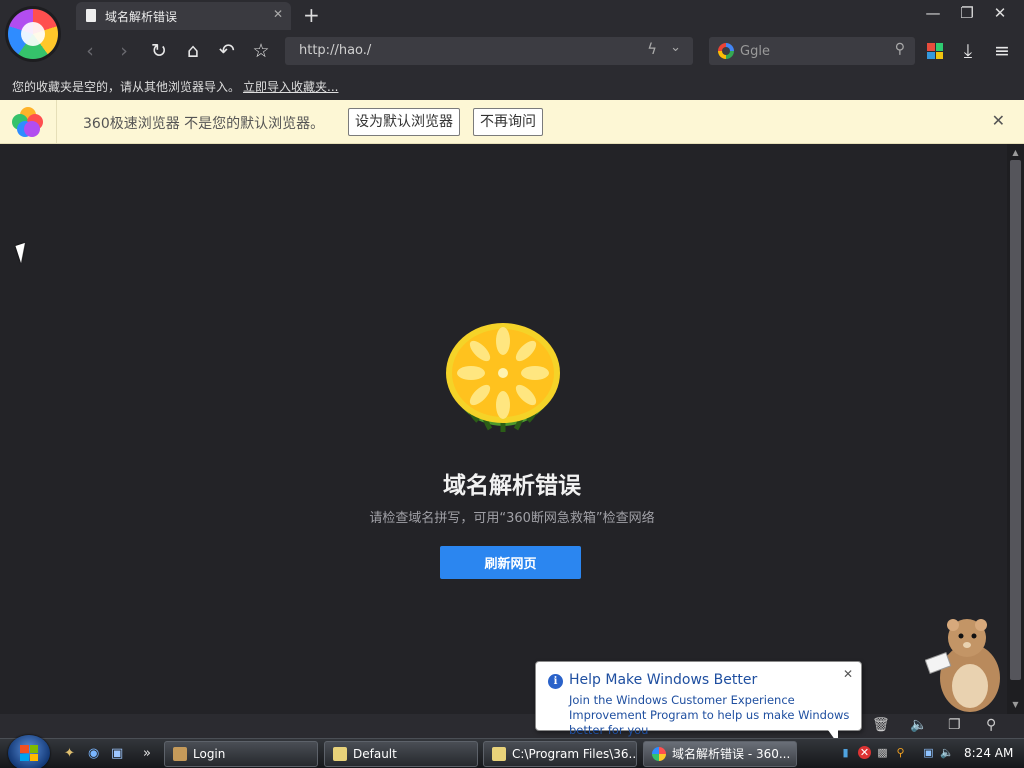 The image size is (1024, 768). Describe the element at coordinates (881, 725) in the screenshot. I see `trash-icon: 🗑` at that location.